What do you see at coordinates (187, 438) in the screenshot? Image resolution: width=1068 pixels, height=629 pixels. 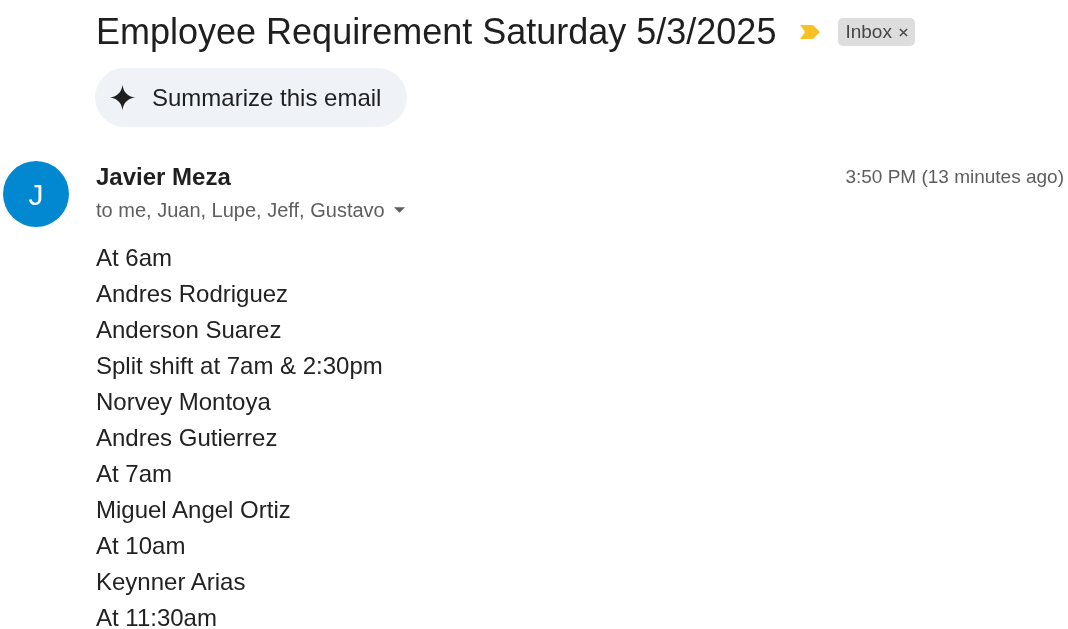 I see `body-line: Andres Gutierrez` at bounding box center [187, 438].